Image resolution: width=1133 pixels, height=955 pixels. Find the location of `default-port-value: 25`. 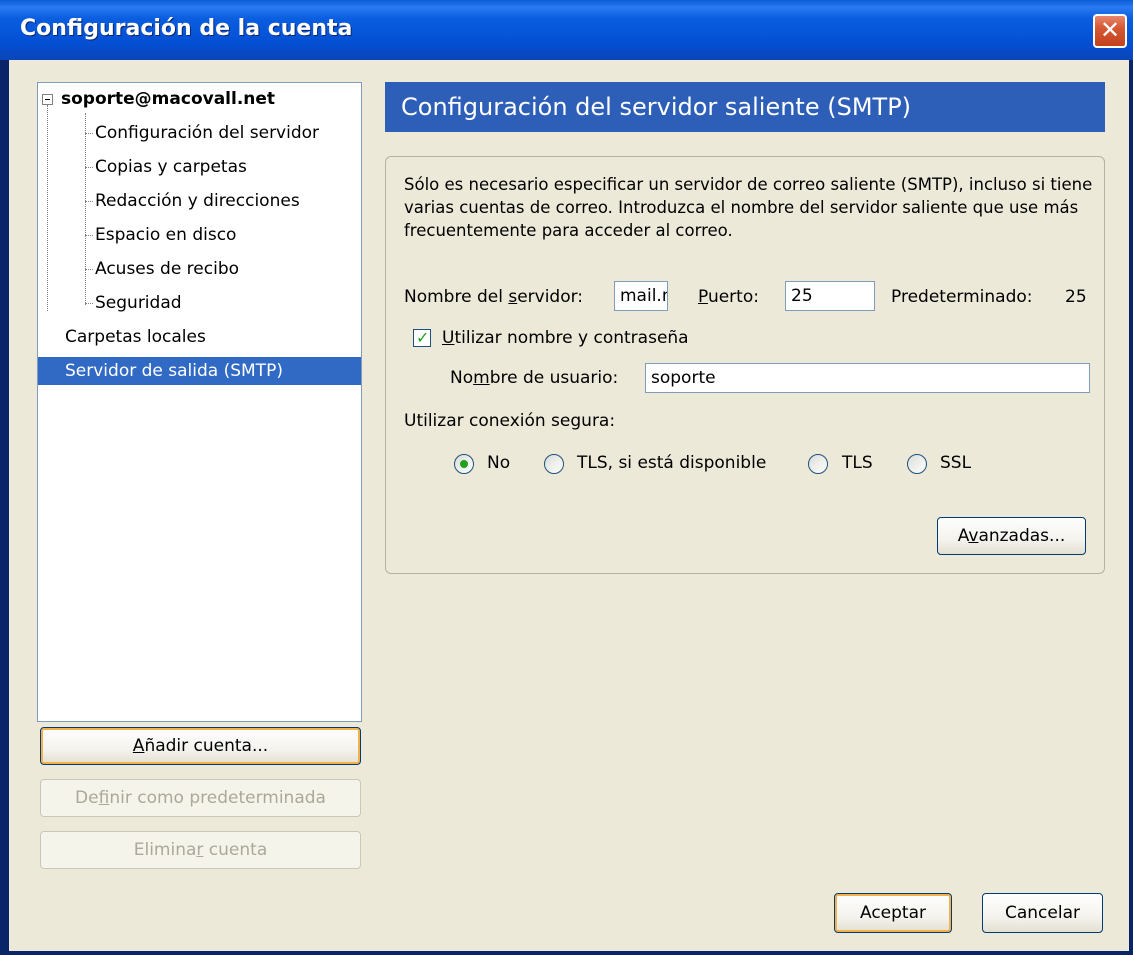

default-port-value: 25 is located at coordinates (1076, 297).